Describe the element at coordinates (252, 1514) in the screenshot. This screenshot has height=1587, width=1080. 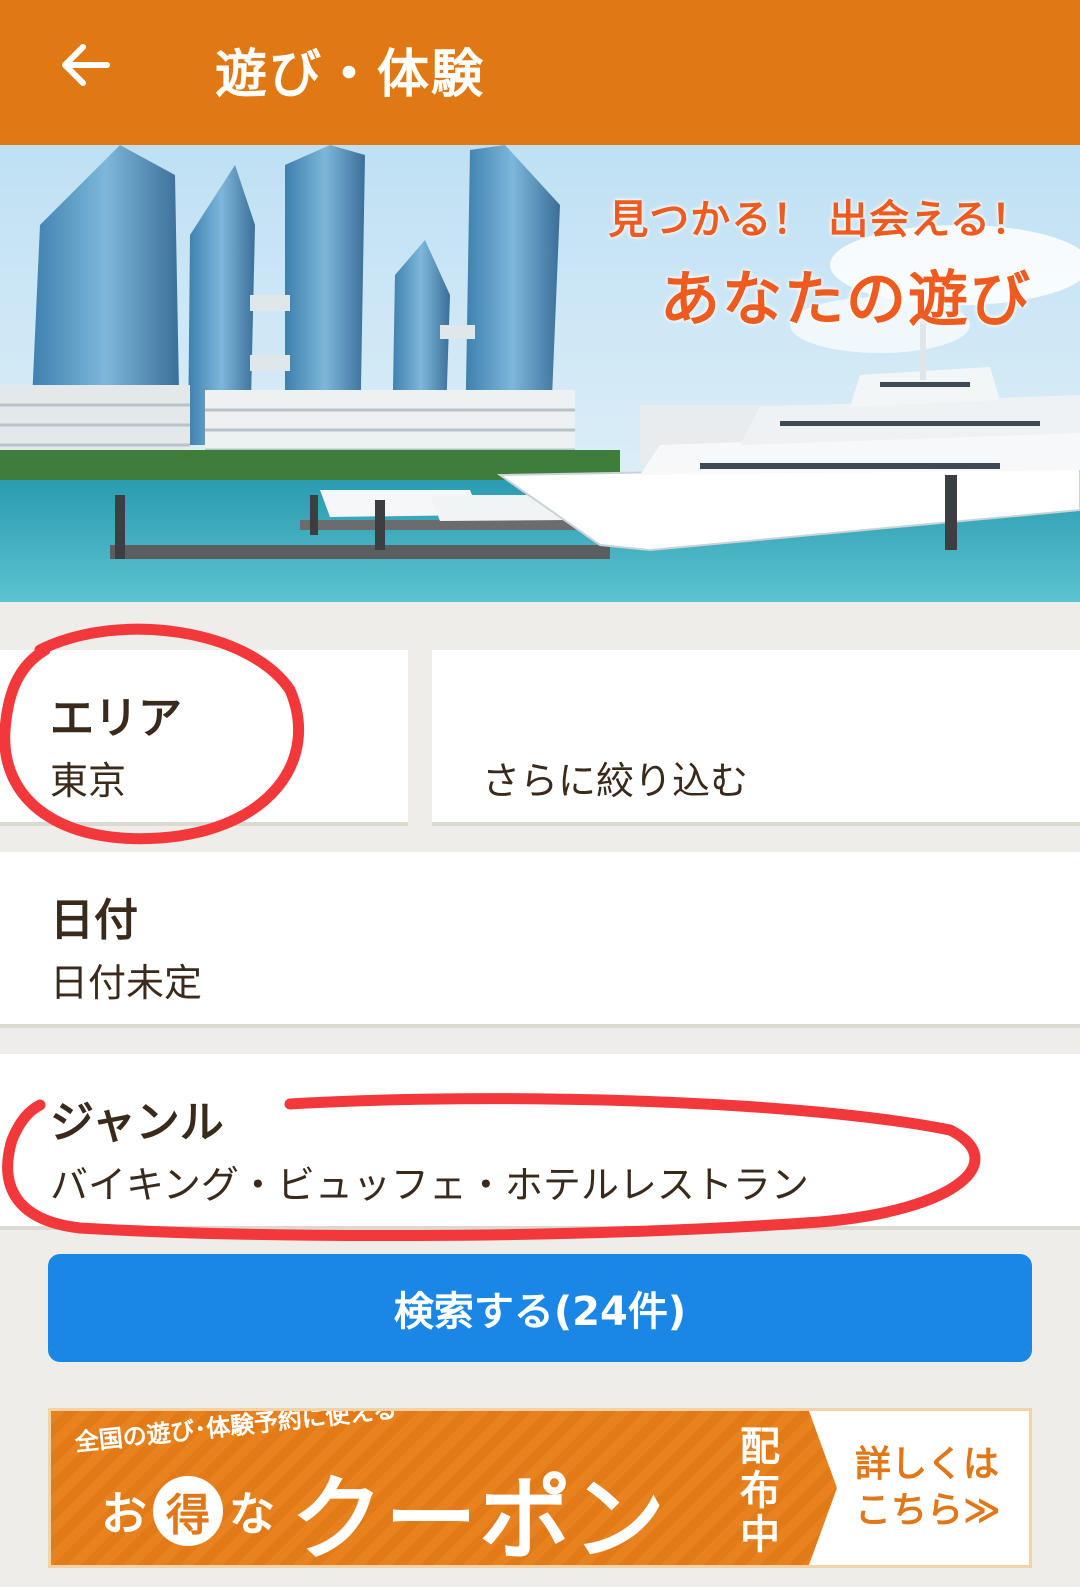
I see `coupon-middle: な` at that location.